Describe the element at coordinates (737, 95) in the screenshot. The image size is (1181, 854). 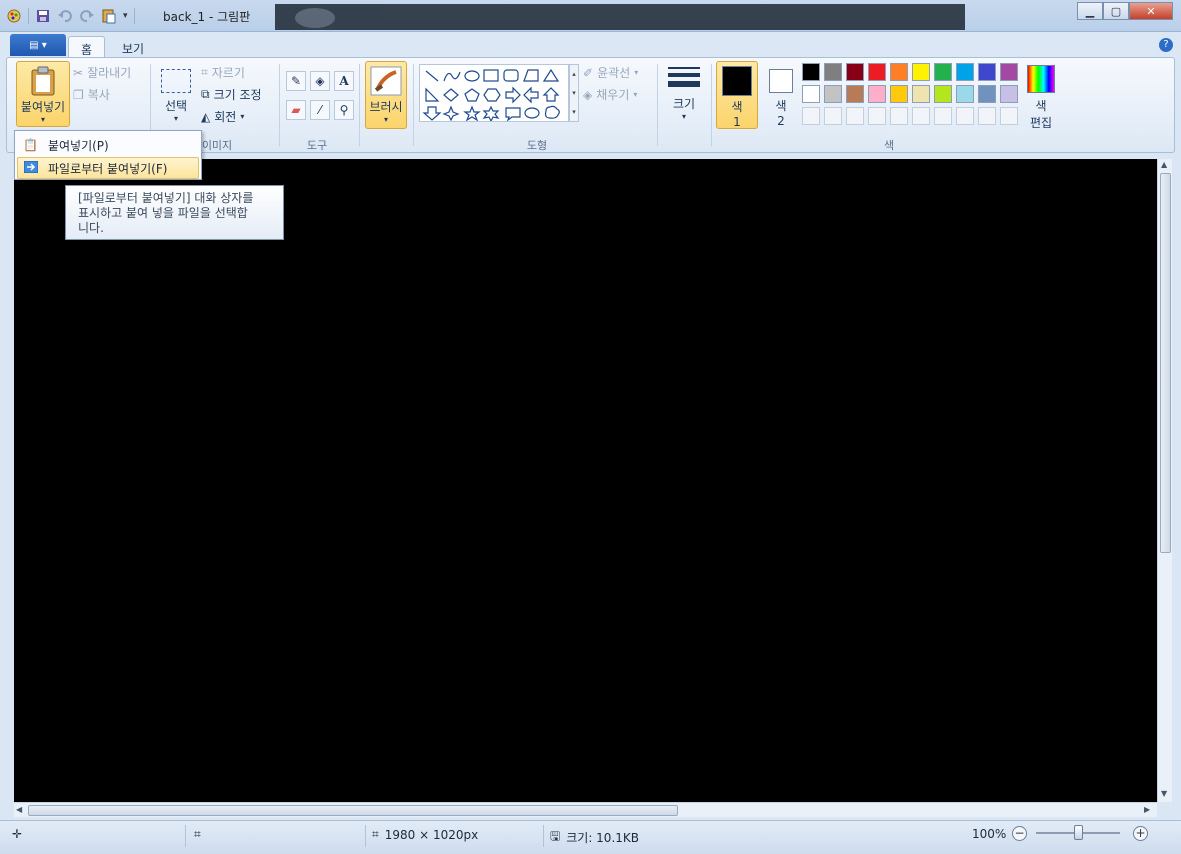
I see `color1-button: 색 1` at that location.